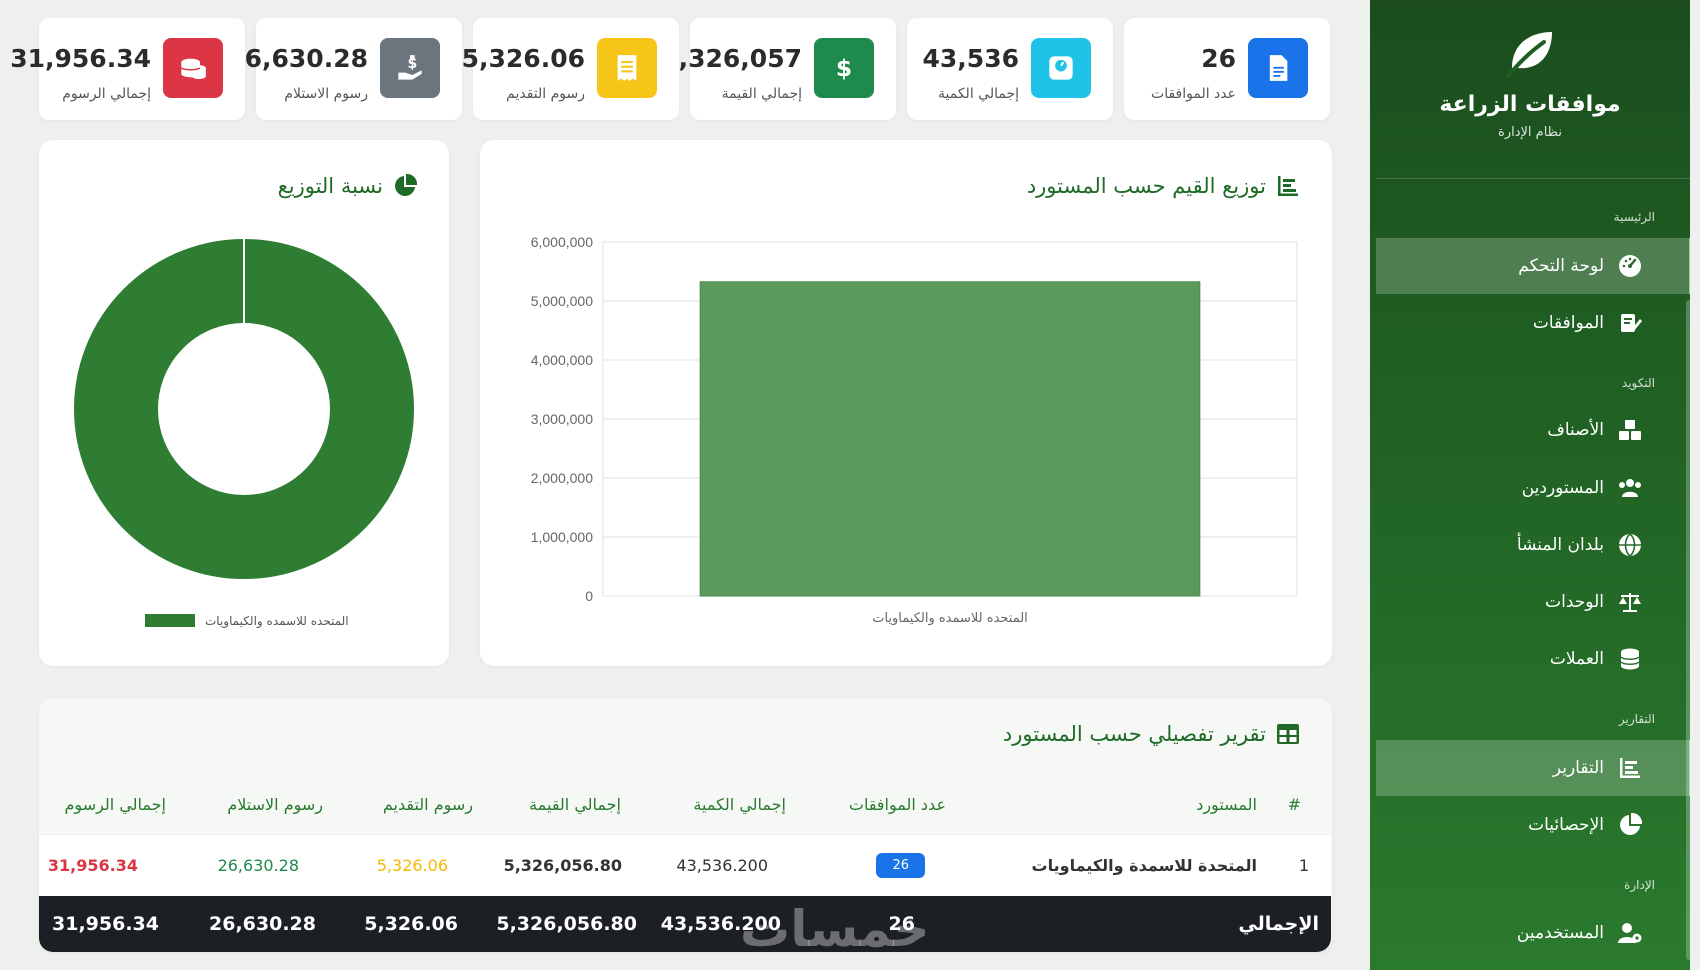  I want to click on brand: موافقات الزراعة نظام الإدارة, so click(1530, 81).